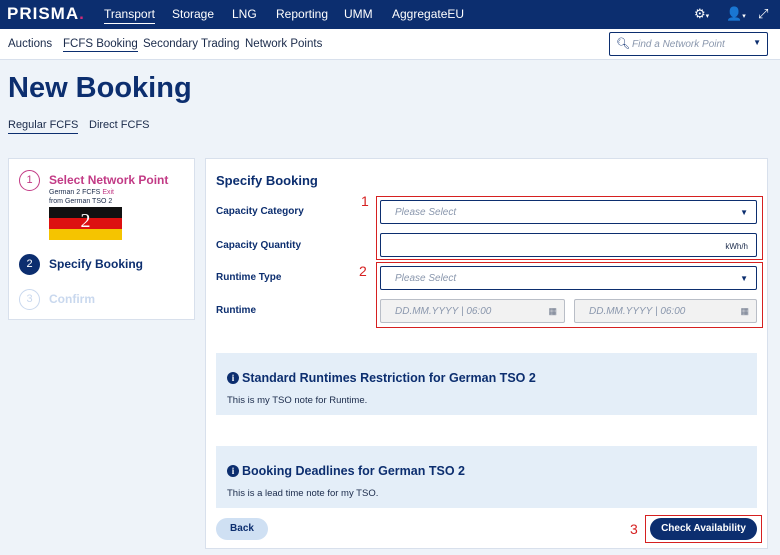 The image size is (780, 555). Describe the element at coordinates (568, 245) in the screenshot. I see `capacity-quantity-input: kWh/h` at that location.